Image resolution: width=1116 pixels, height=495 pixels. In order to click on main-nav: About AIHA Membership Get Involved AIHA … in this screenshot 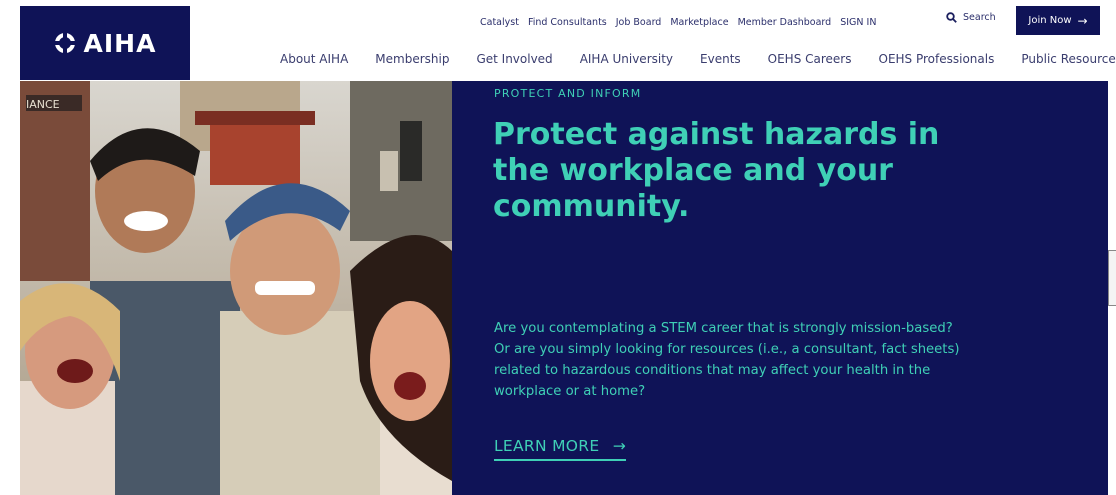, I will do `click(698, 59)`.